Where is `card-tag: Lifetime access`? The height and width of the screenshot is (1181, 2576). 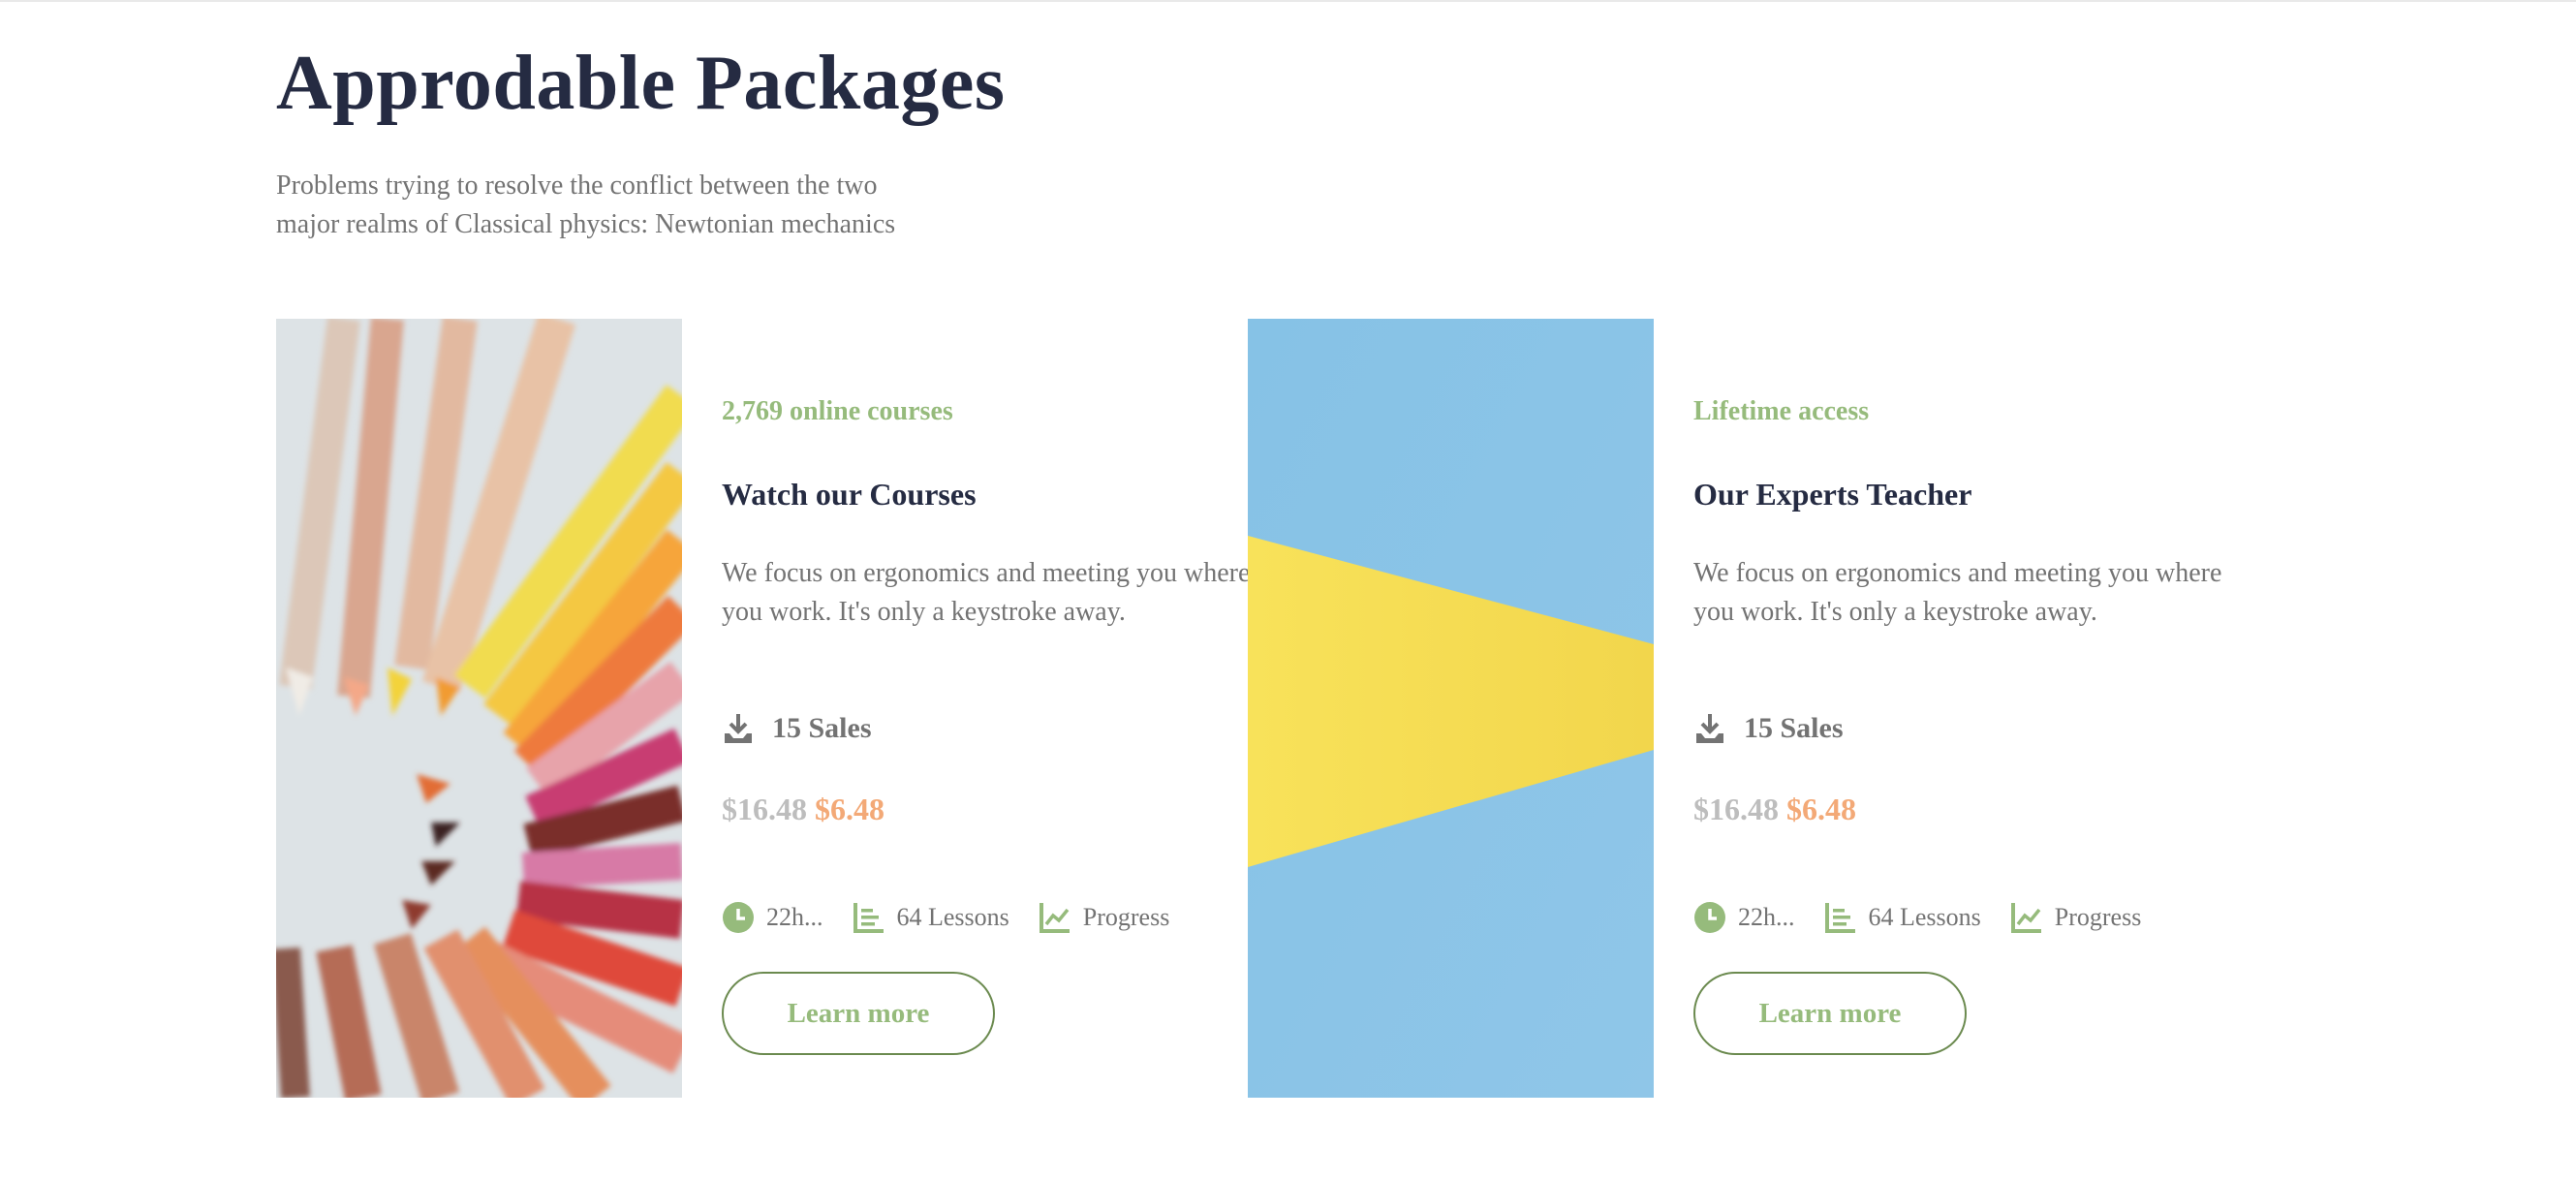 card-tag: Lifetime access is located at coordinates (1781, 411).